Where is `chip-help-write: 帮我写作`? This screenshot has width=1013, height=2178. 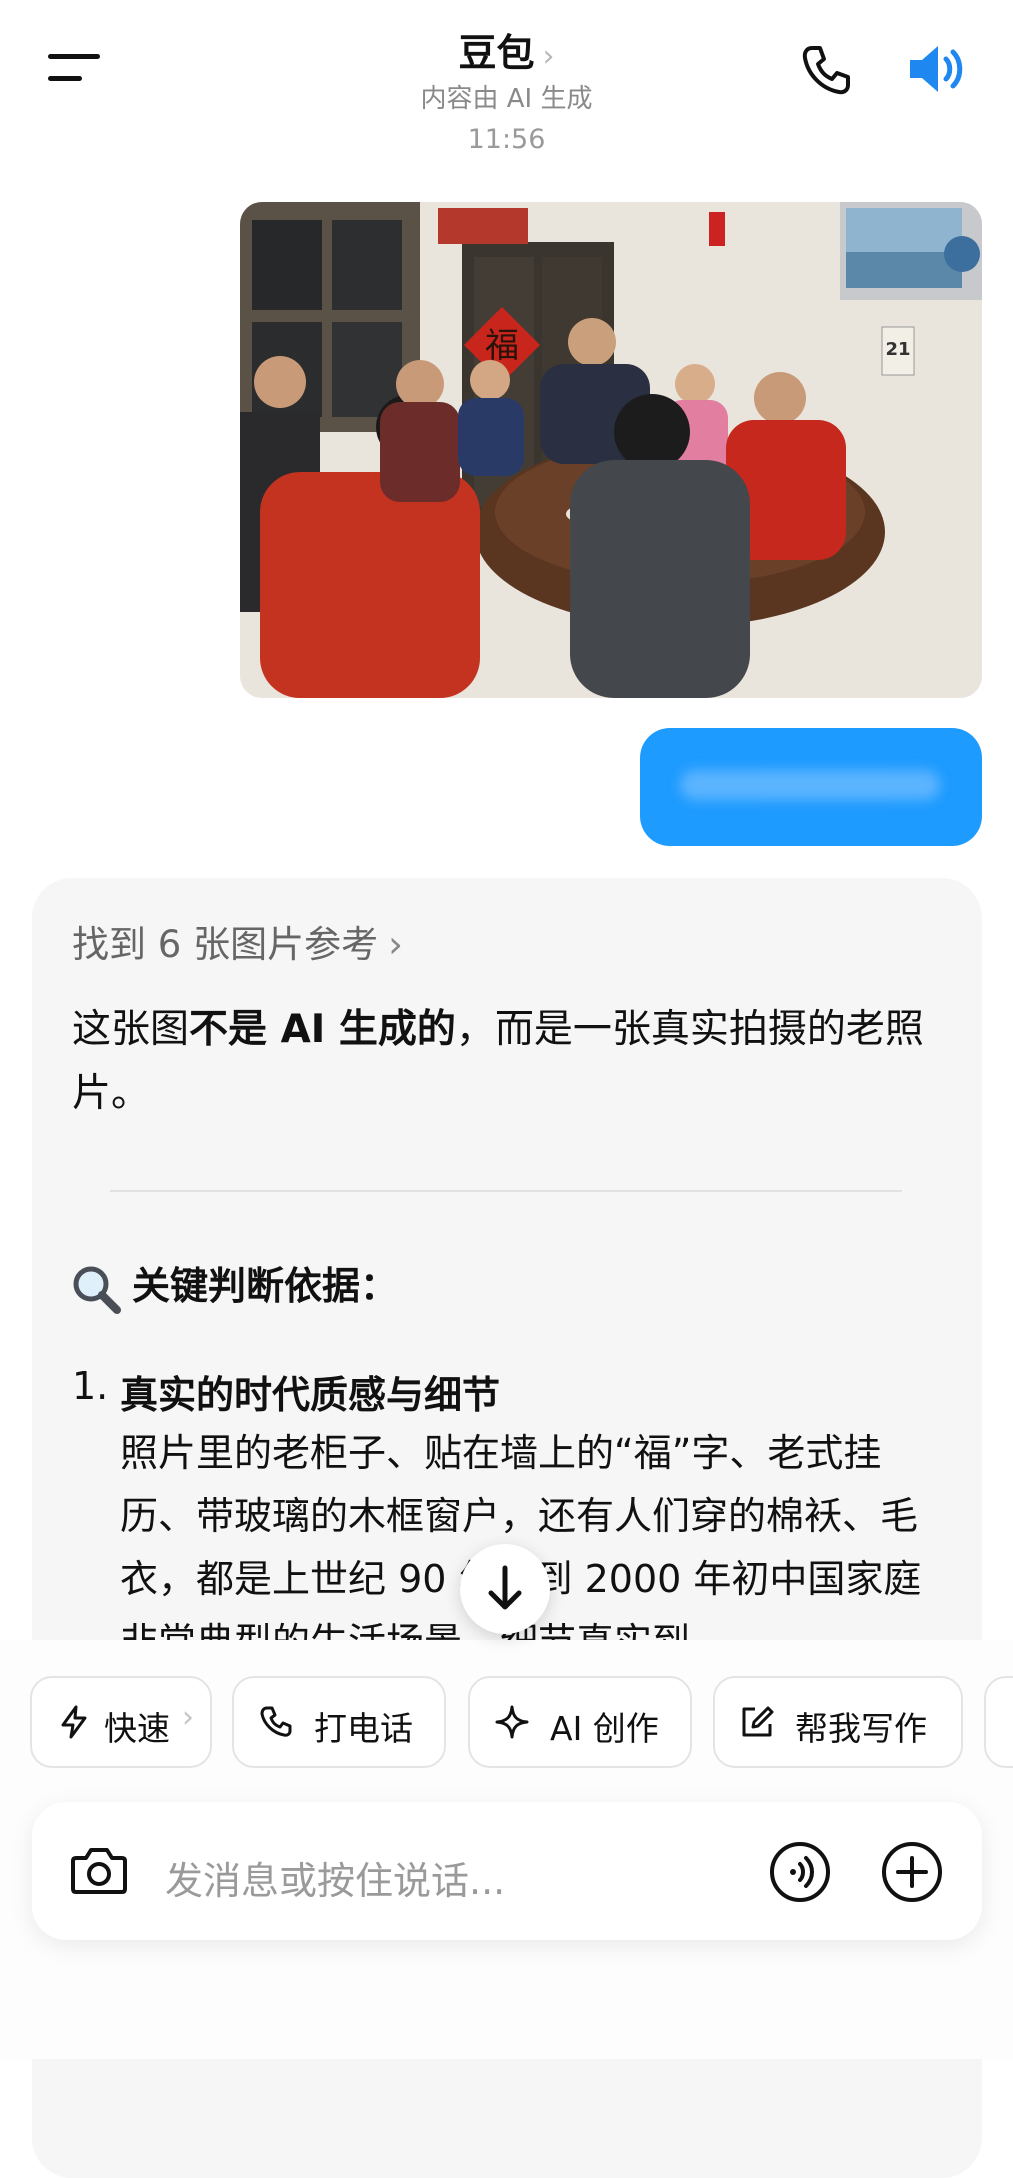 chip-help-write: 帮我写作 is located at coordinates (838, 1722).